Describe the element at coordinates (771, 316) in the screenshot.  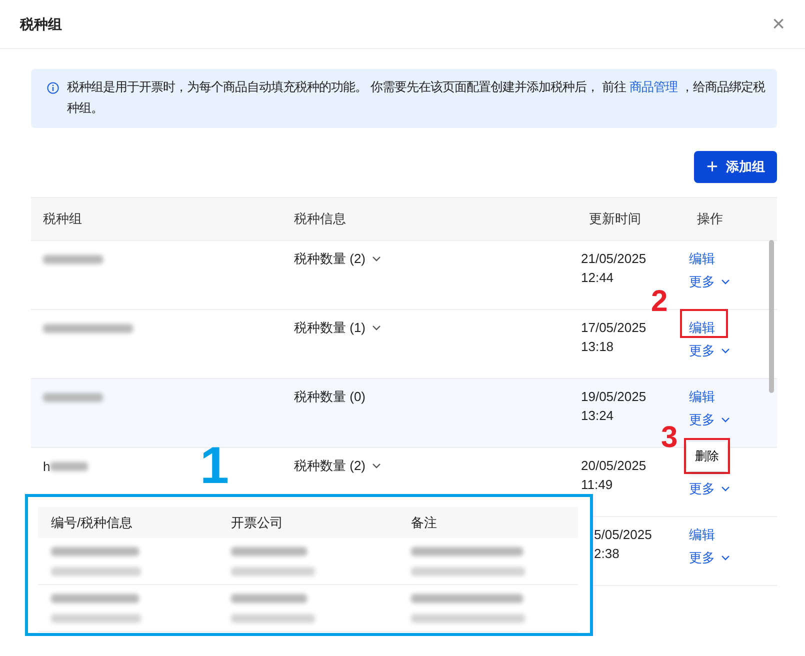
I see `scrollbar` at that location.